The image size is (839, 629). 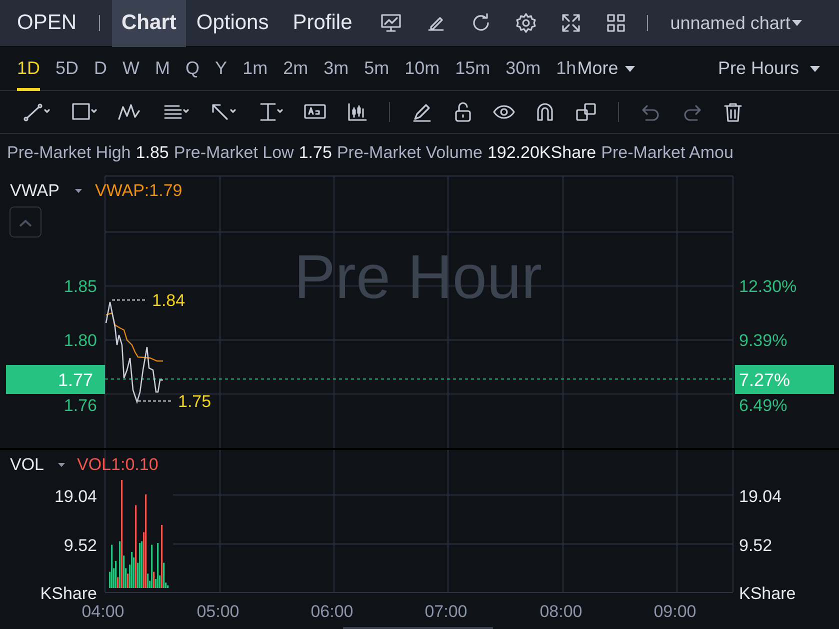 I want to click on zigzag-icon, so click(x=130, y=112).